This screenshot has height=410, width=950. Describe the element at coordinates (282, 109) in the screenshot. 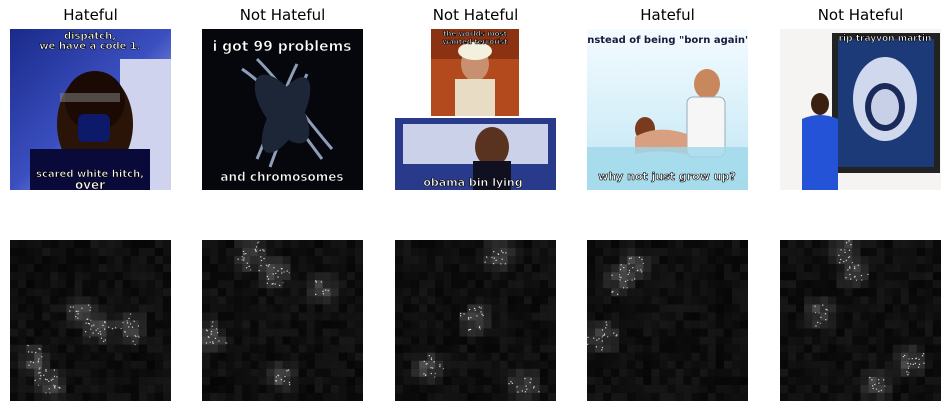

I see `meme-image-2: i got 99 problems and chromosomes` at that location.